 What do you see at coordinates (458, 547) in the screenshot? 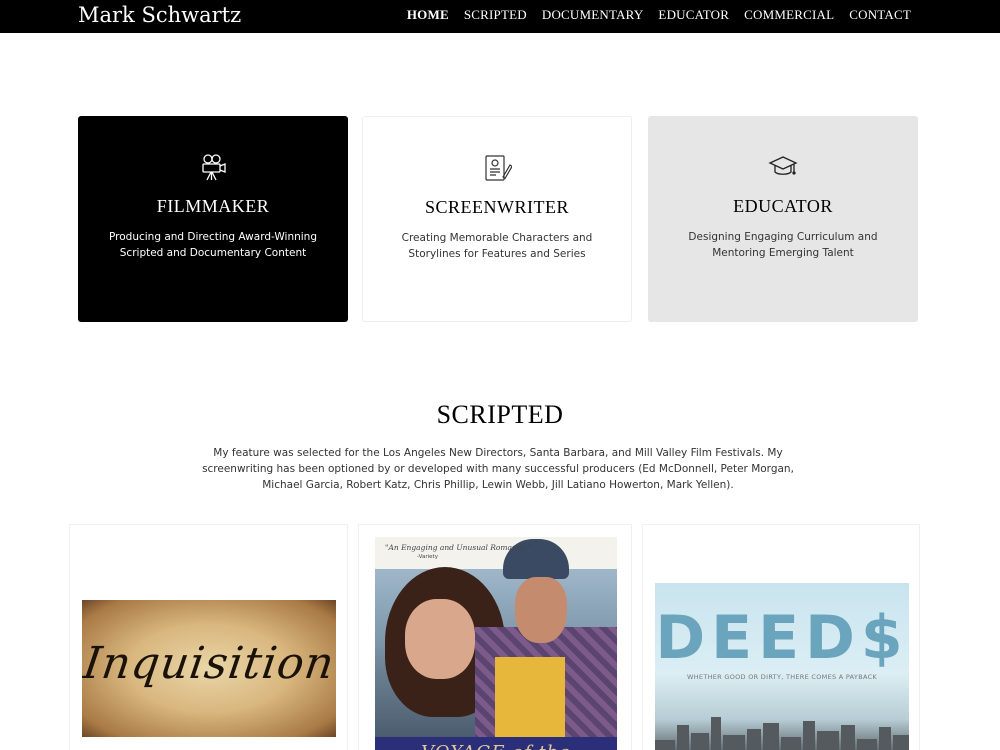
I see `poster-quote: "An Engaging and Unusual Romance."` at bounding box center [458, 547].